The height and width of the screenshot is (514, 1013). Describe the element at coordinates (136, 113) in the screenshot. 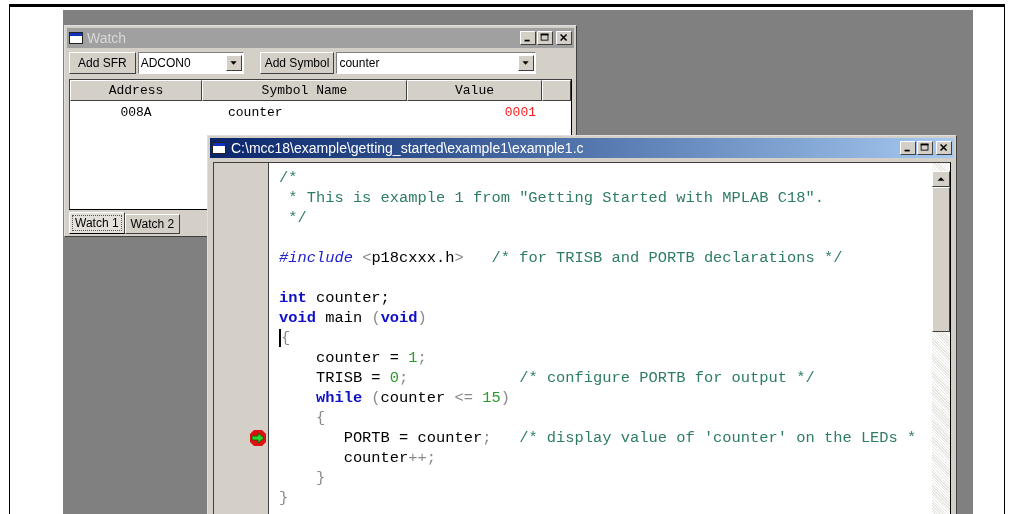

I see `table-cell-text: 008A` at that location.